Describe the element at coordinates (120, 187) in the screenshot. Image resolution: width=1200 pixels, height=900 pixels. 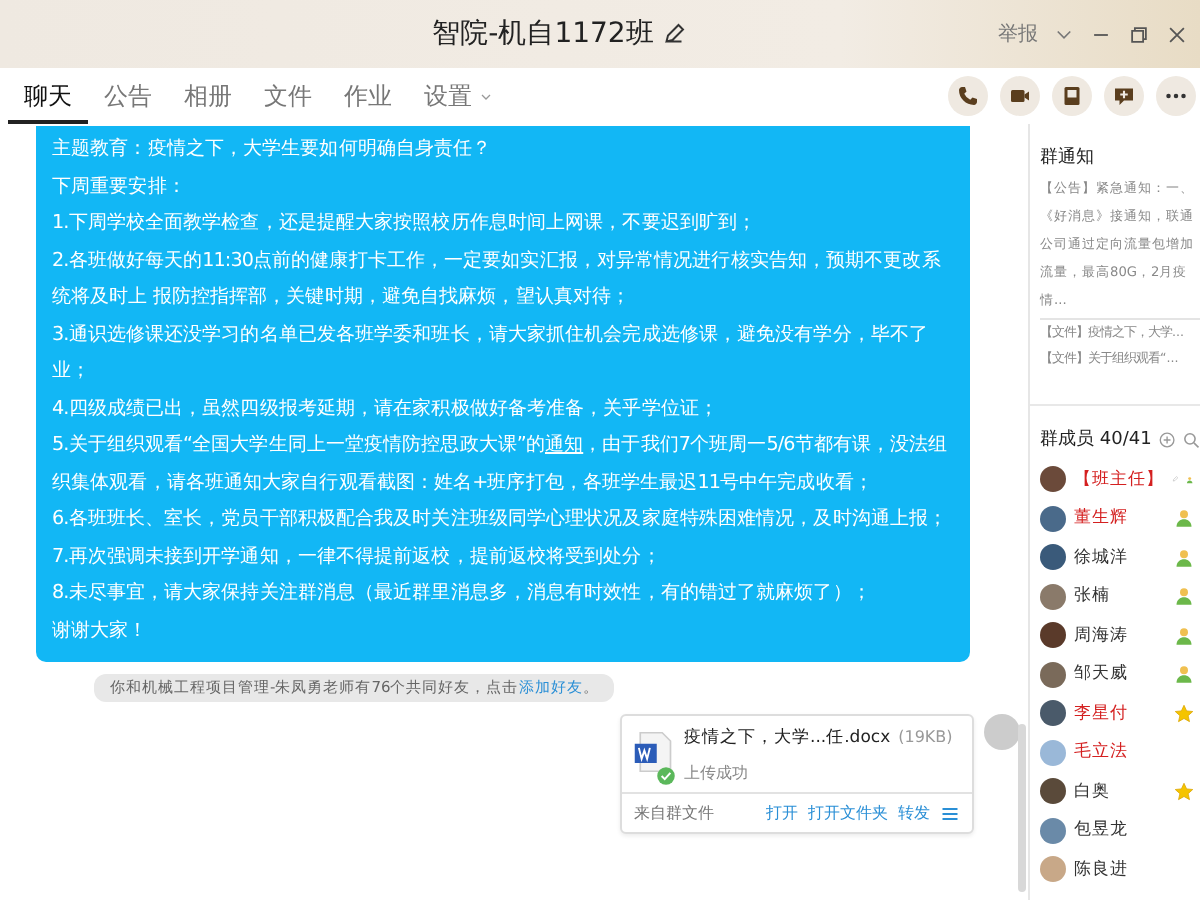
I see `message-text: 下周重要安排：` at that location.